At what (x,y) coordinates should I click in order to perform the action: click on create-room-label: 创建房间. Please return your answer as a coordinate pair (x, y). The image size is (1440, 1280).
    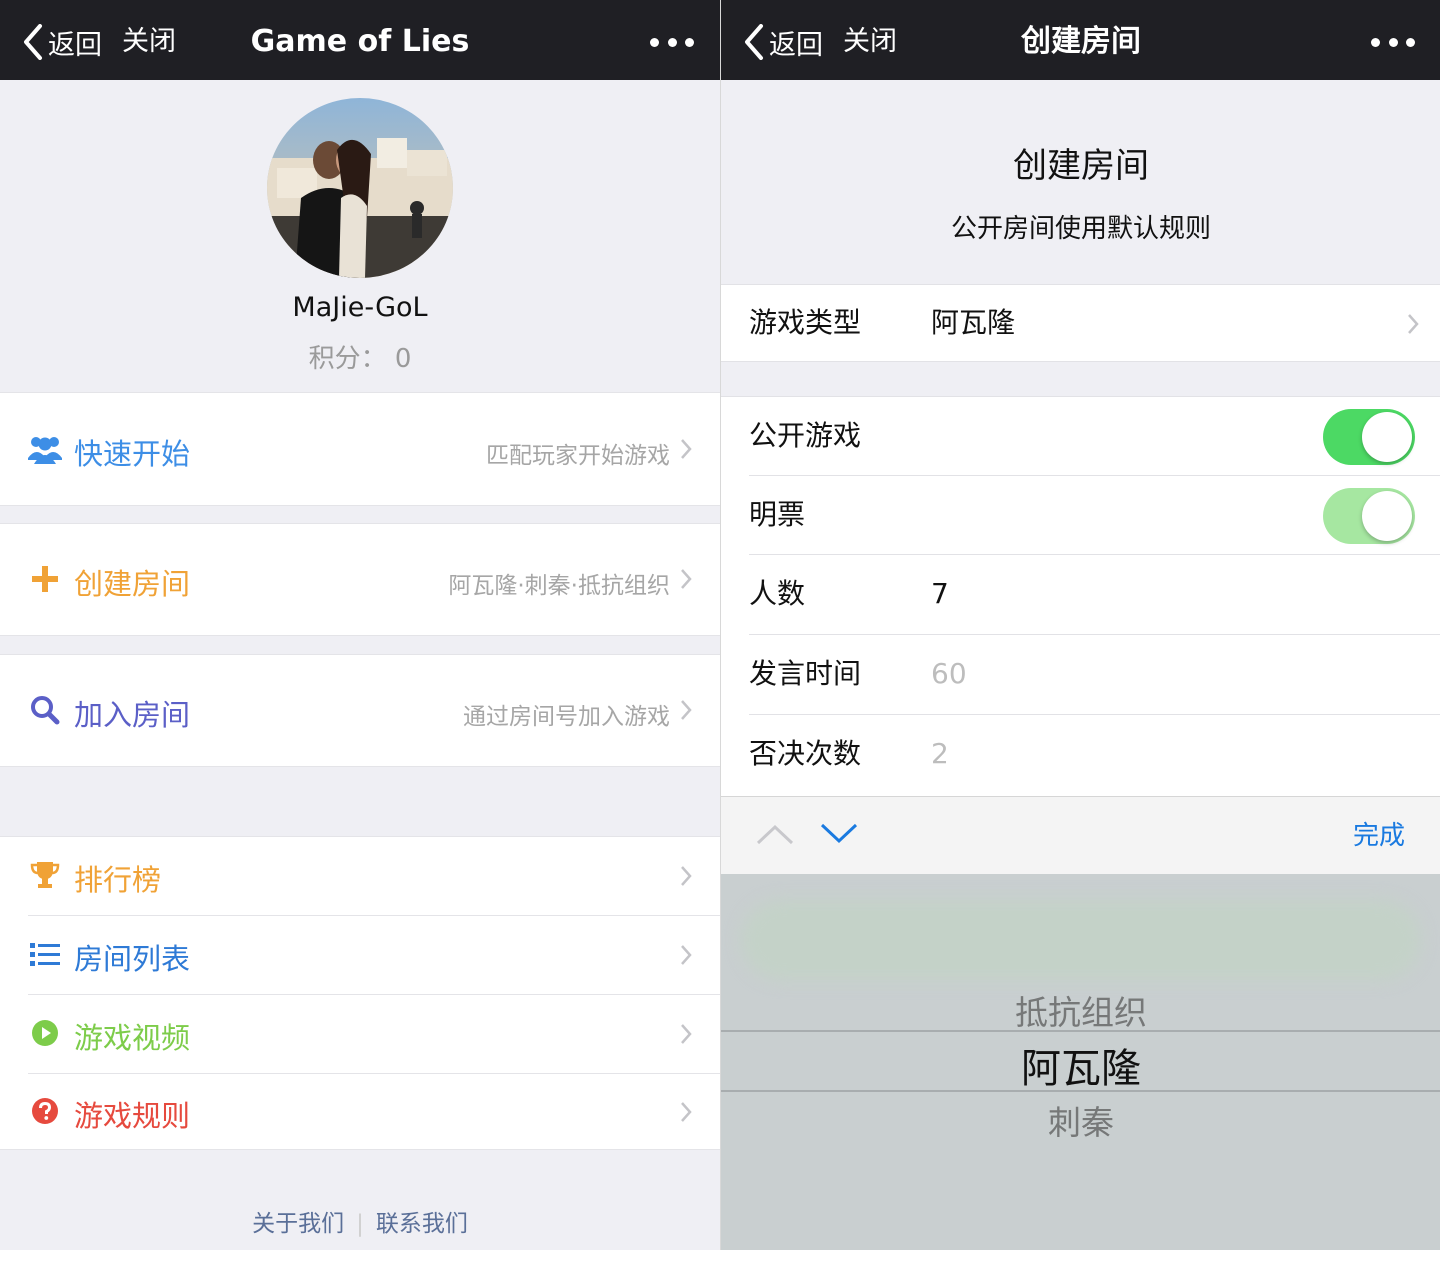
    Looking at the image, I should click on (132, 584).